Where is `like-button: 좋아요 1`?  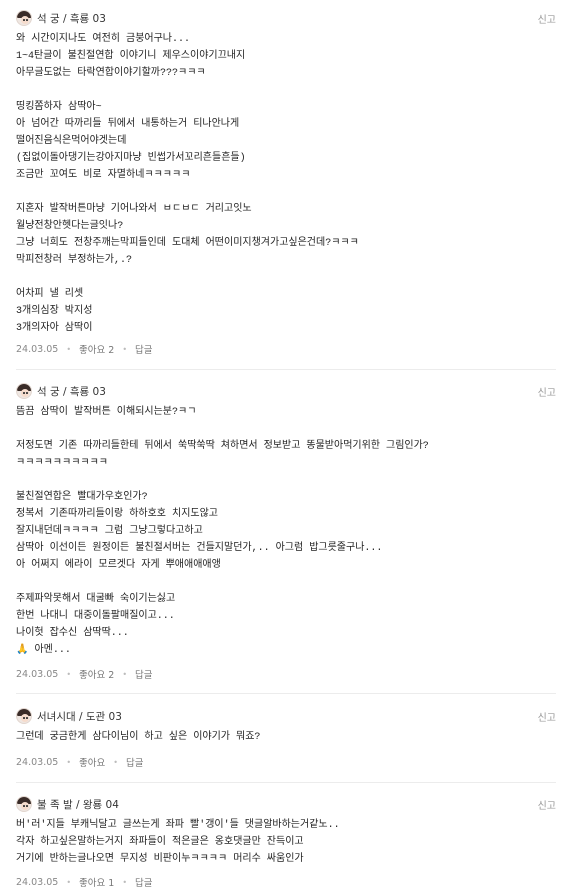
like-button: 좋아요 1 is located at coordinates (96, 882).